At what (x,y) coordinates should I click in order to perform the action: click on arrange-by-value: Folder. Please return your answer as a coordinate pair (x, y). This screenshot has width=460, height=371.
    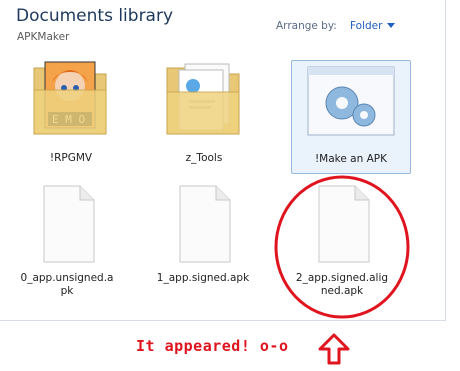
    Looking at the image, I should click on (366, 26).